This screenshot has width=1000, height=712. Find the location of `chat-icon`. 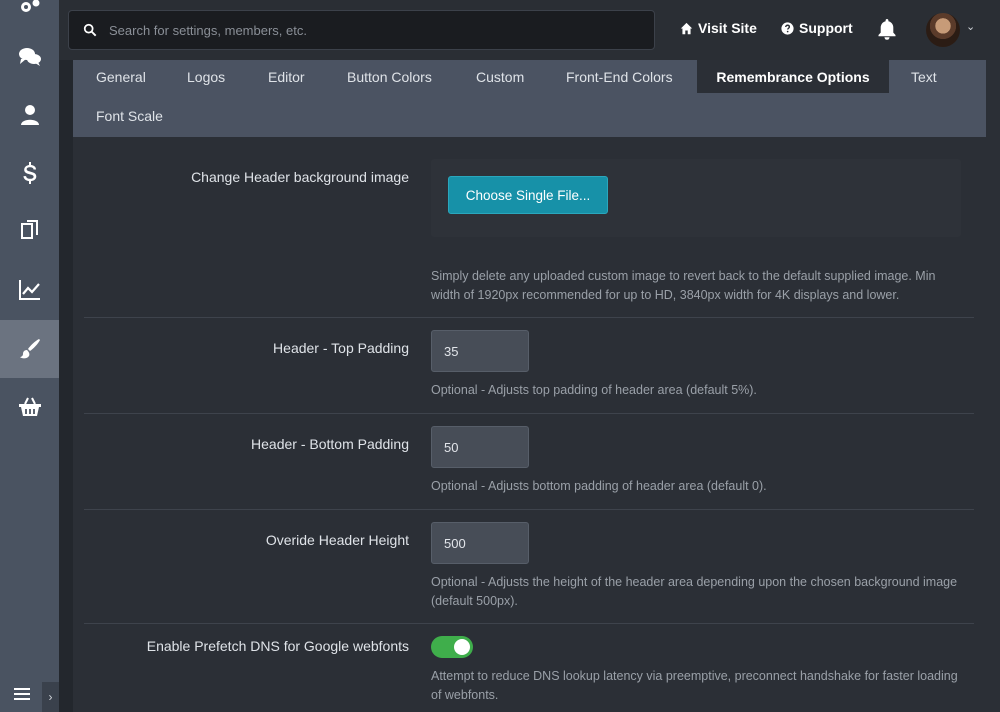

chat-icon is located at coordinates (29, 57).